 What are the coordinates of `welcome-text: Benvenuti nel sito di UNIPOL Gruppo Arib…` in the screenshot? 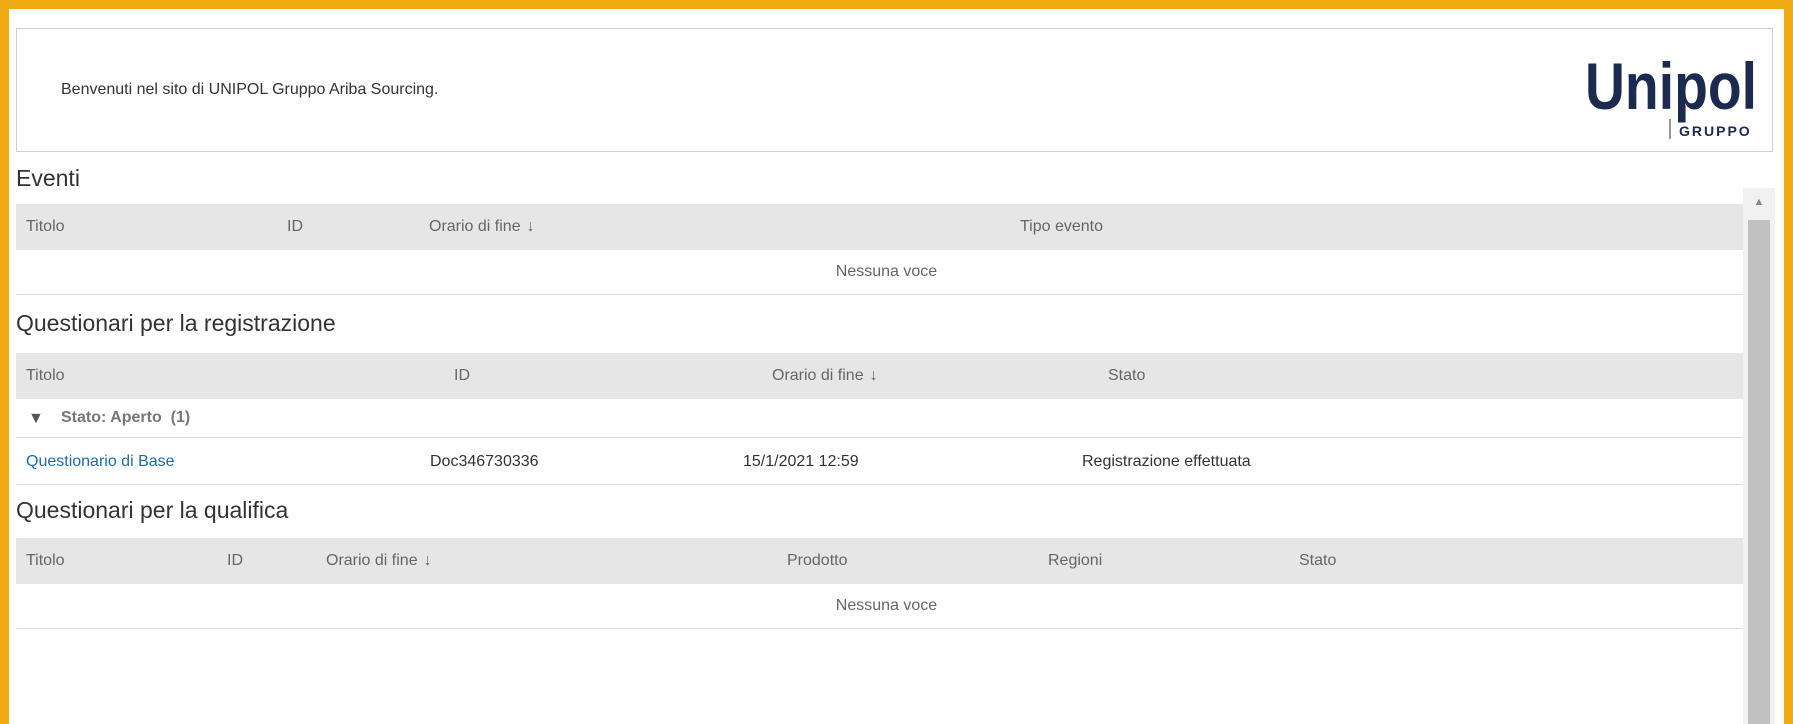 It's located at (250, 89).